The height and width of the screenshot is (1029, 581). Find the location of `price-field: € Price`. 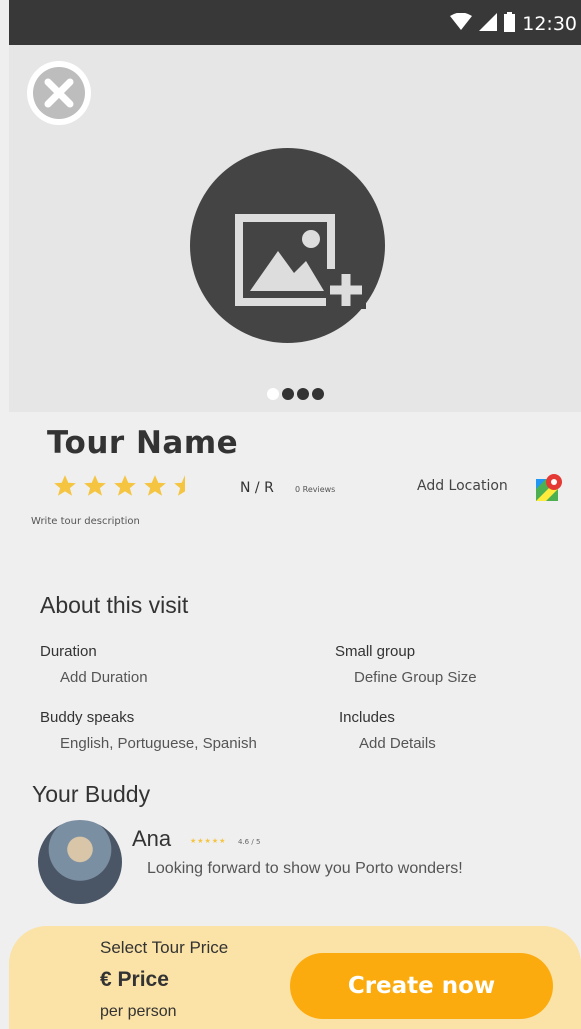

price-field: € Price is located at coordinates (134, 980).